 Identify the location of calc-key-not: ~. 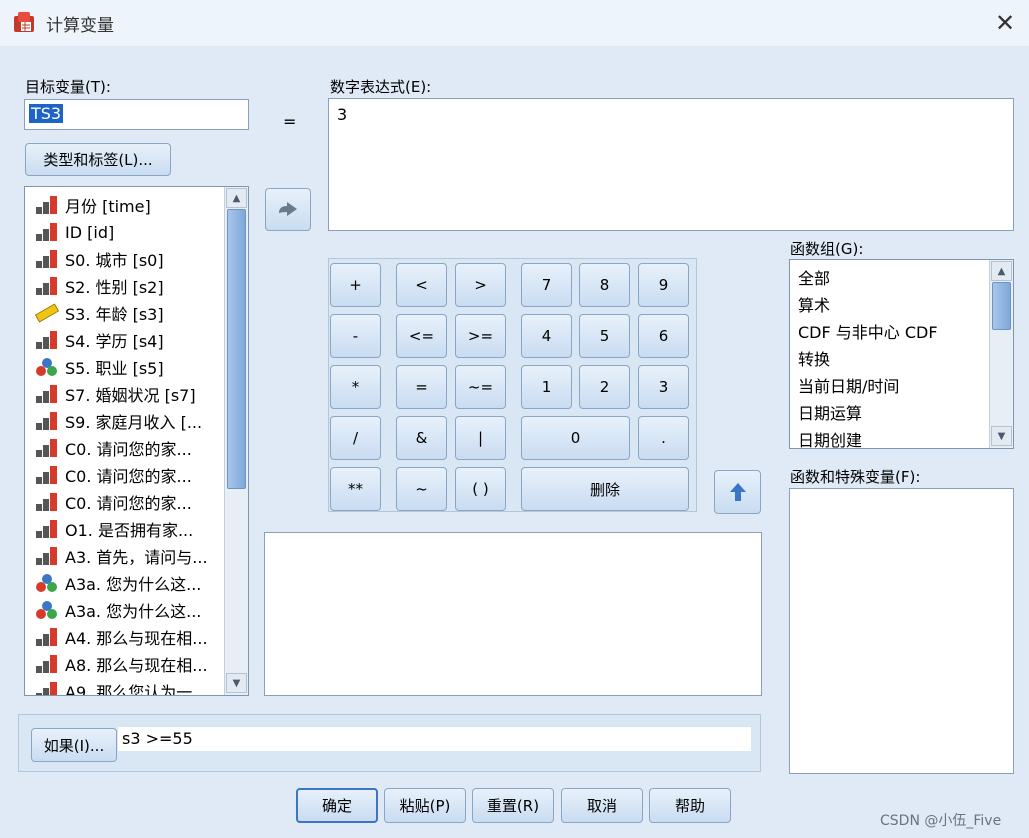
(421, 489).